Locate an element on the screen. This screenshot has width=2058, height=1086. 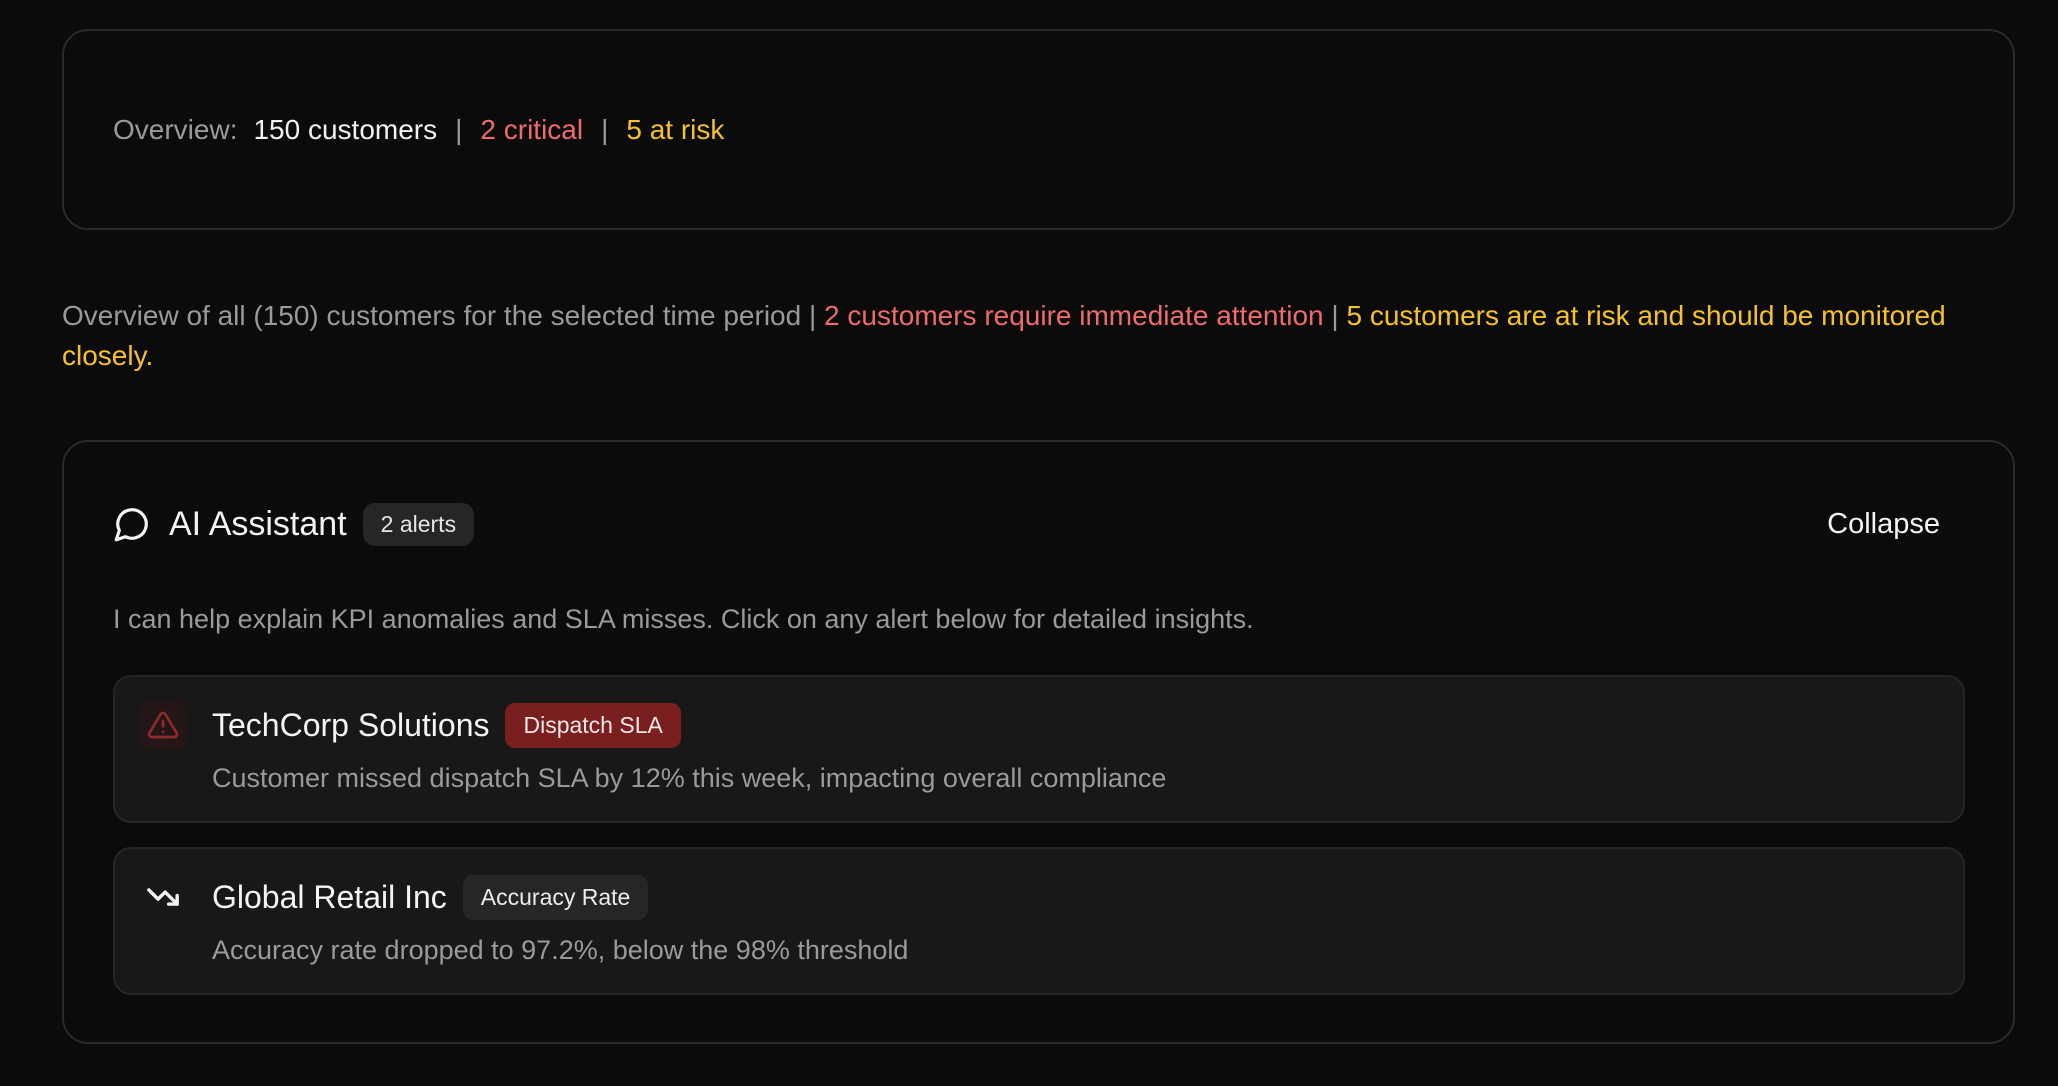
warning-triangle-icon is located at coordinates (163, 725).